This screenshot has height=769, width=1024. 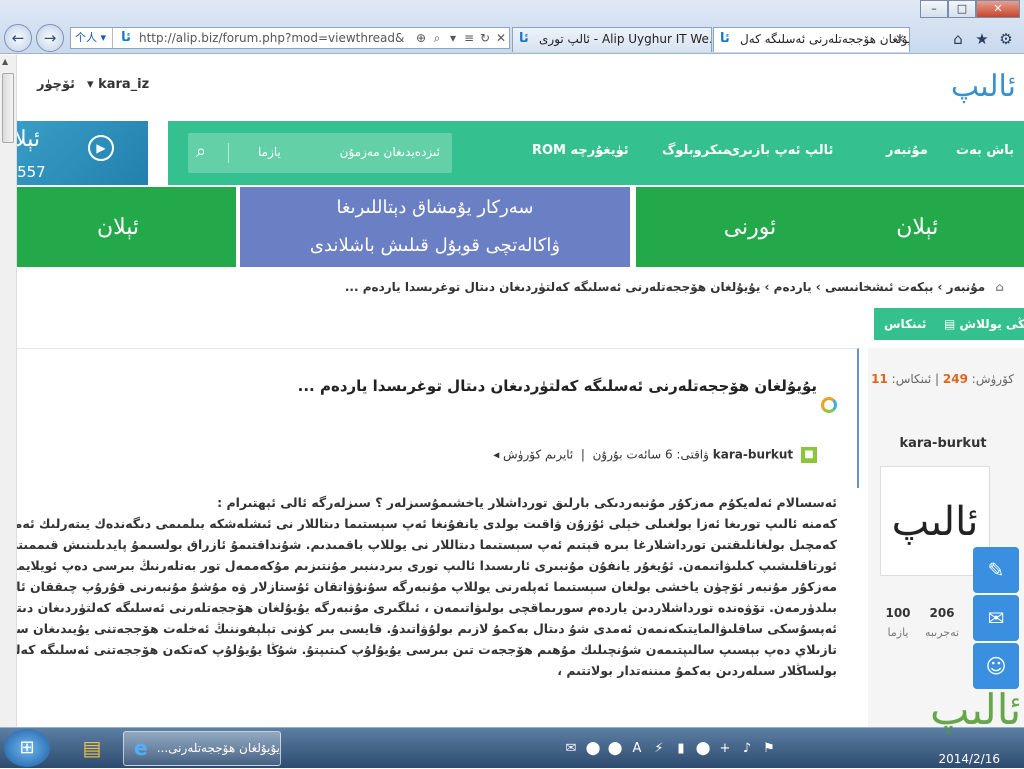 I want to click on tray-power-icon: ⚡, so click(x=659, y=748).